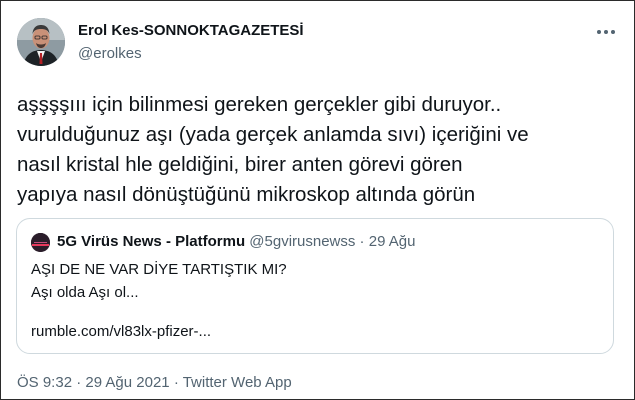 This screenshot has width=635, height=400. I want to click on quoted-avatar-icon, so click(40, 242).